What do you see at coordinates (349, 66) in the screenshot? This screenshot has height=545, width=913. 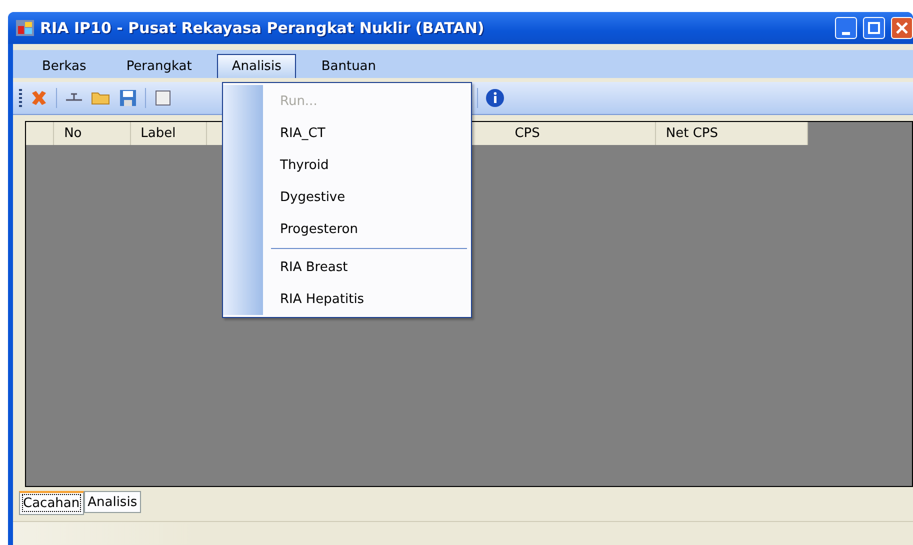 I see `menu-item: Bantuan` at bounding box center [349, 66].